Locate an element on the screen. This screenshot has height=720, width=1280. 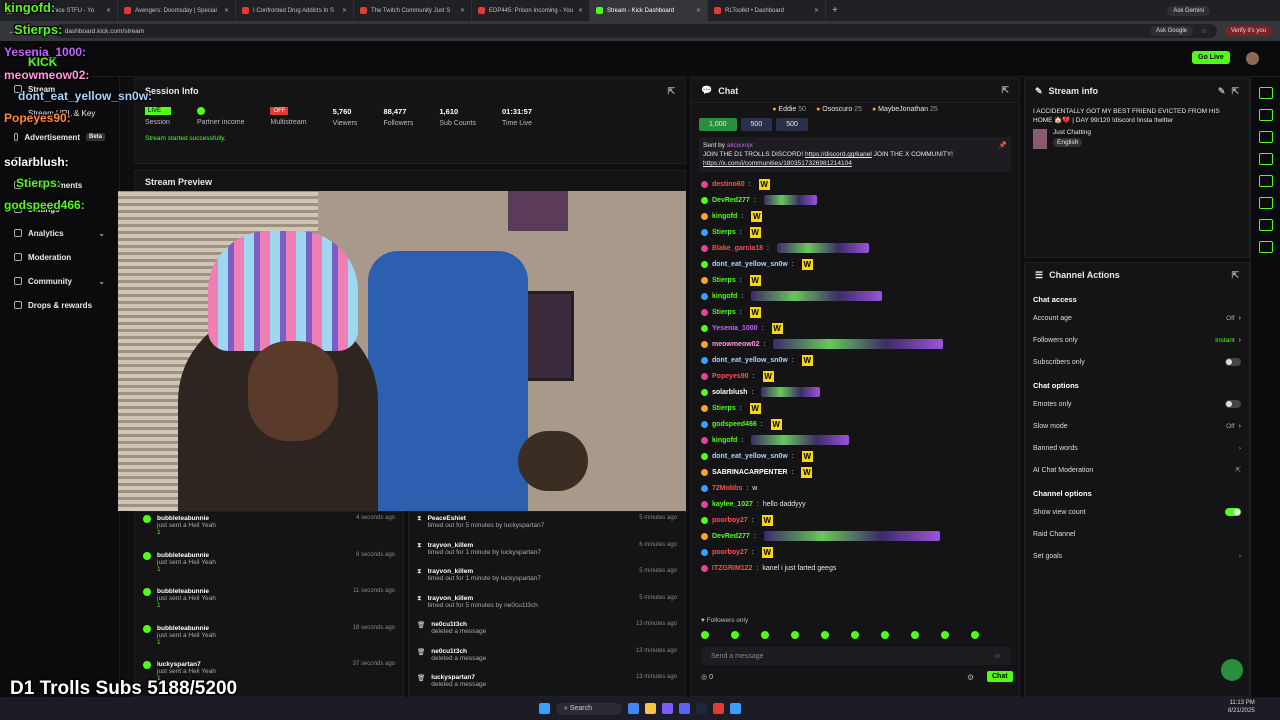
chat-username: ITZGRIM122 is located at coordinates (732, 568).